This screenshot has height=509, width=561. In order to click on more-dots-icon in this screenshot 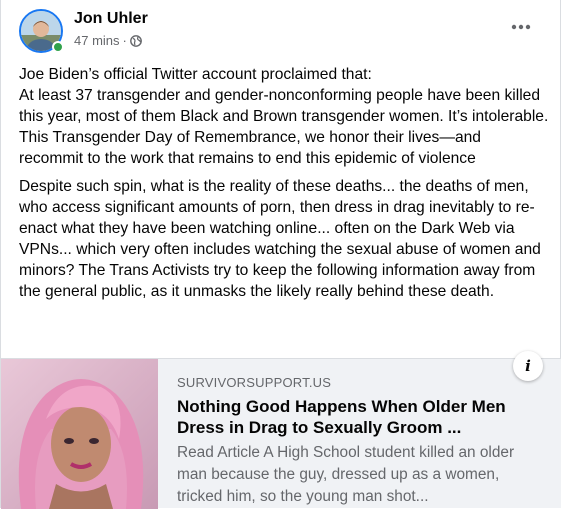, I will do `click(521, 27)`.